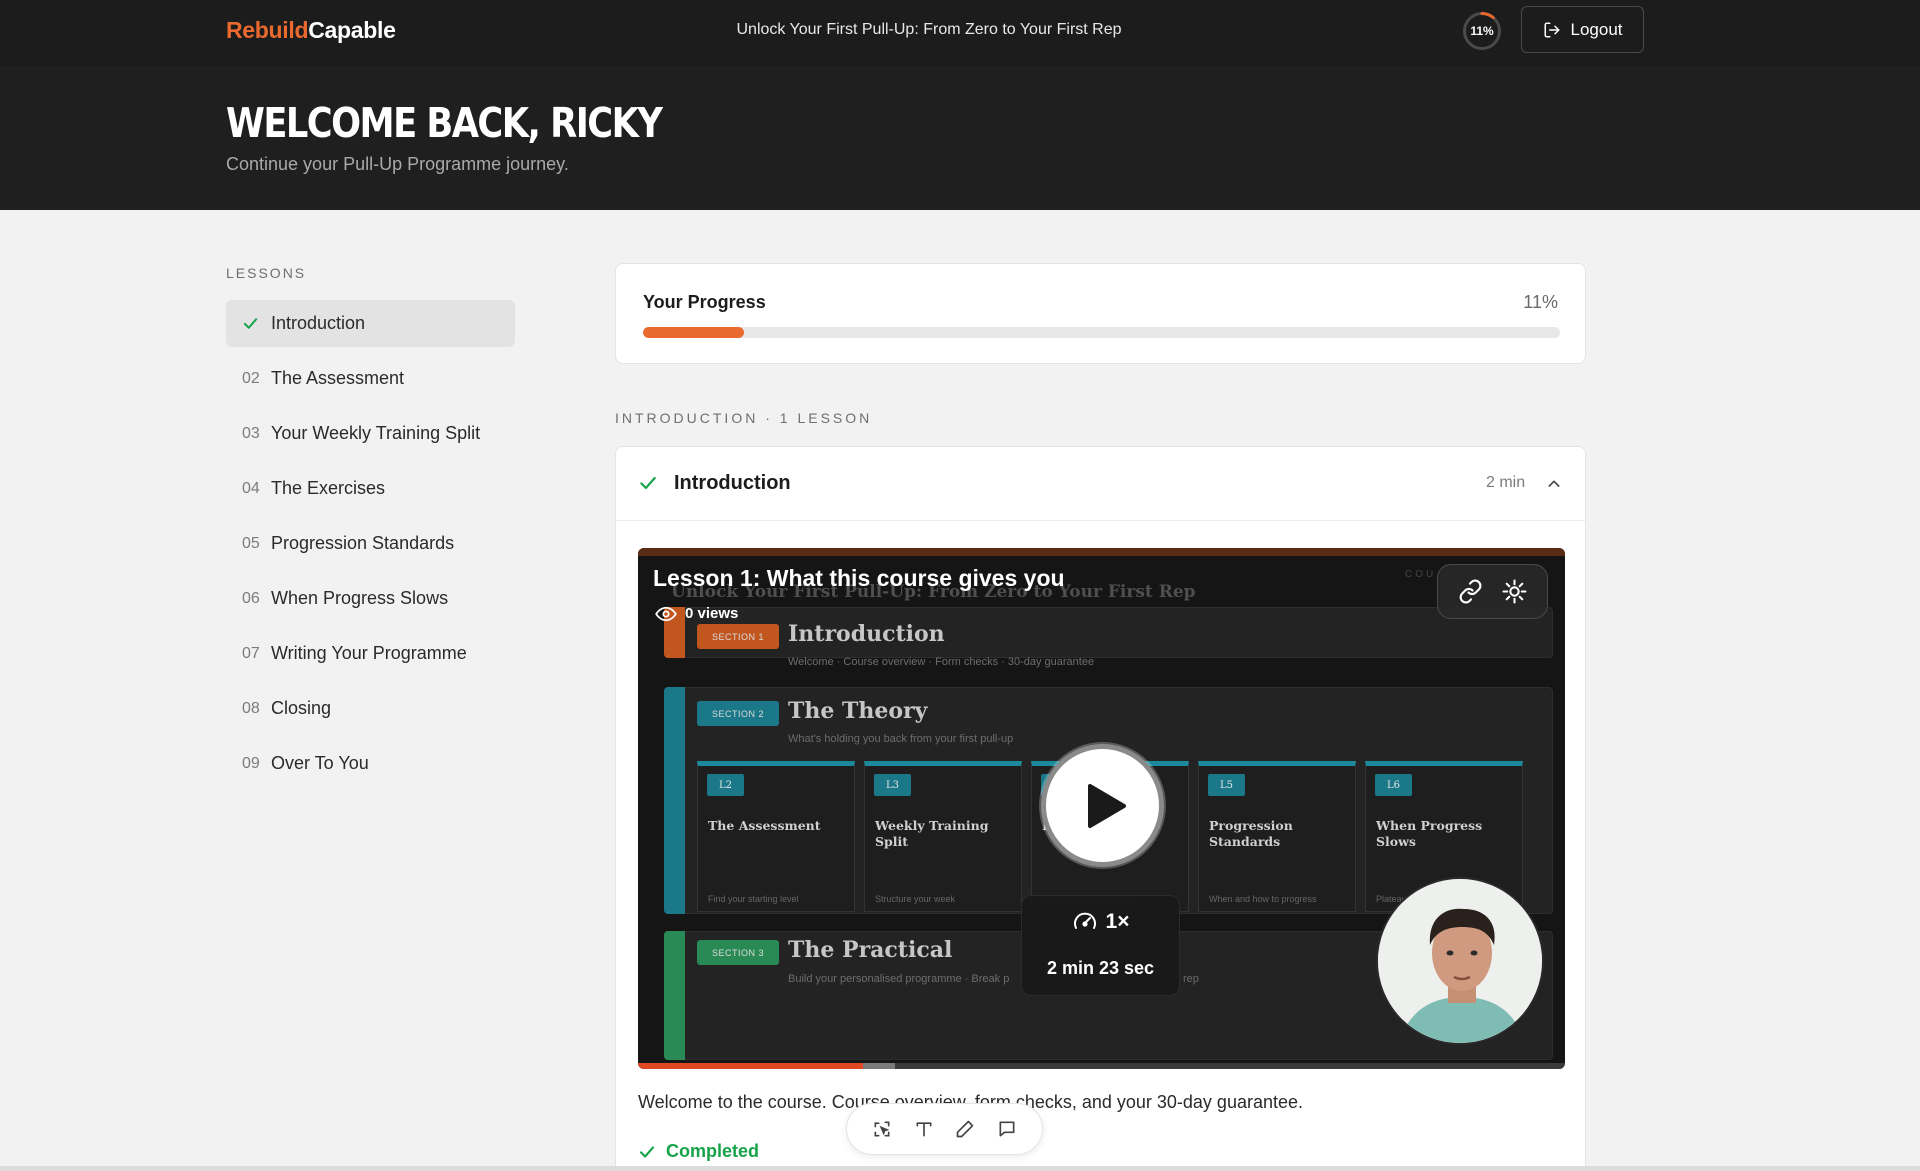  Describe the element at coordinates (1251, 833) in the screenshot. I see `slide-module-name: Progression Standards` at that location.